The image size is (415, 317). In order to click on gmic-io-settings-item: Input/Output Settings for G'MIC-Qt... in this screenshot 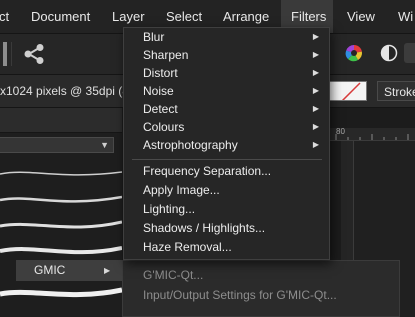, I will do `click(240, 295)`.